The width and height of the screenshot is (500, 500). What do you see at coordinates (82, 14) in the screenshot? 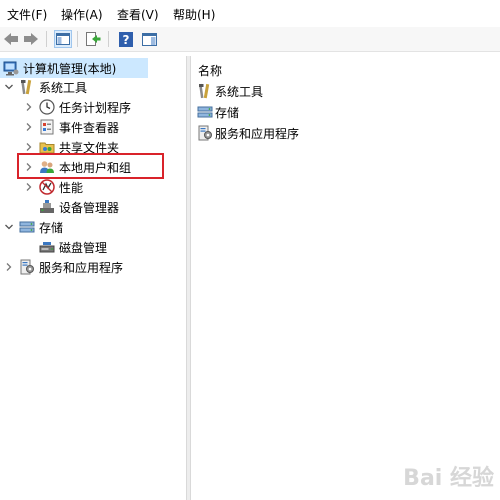
I see `menu-action: 操作(A)` at bounding box center [82, 14].